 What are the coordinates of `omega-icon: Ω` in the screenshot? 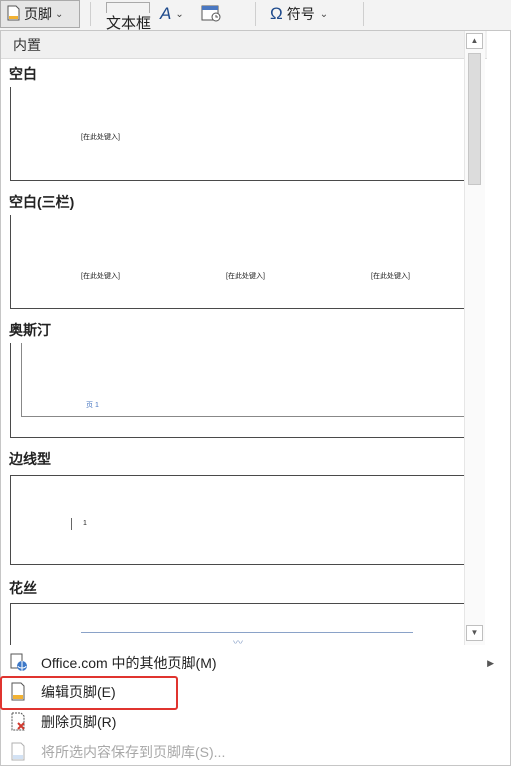 It's located at (276, 13).